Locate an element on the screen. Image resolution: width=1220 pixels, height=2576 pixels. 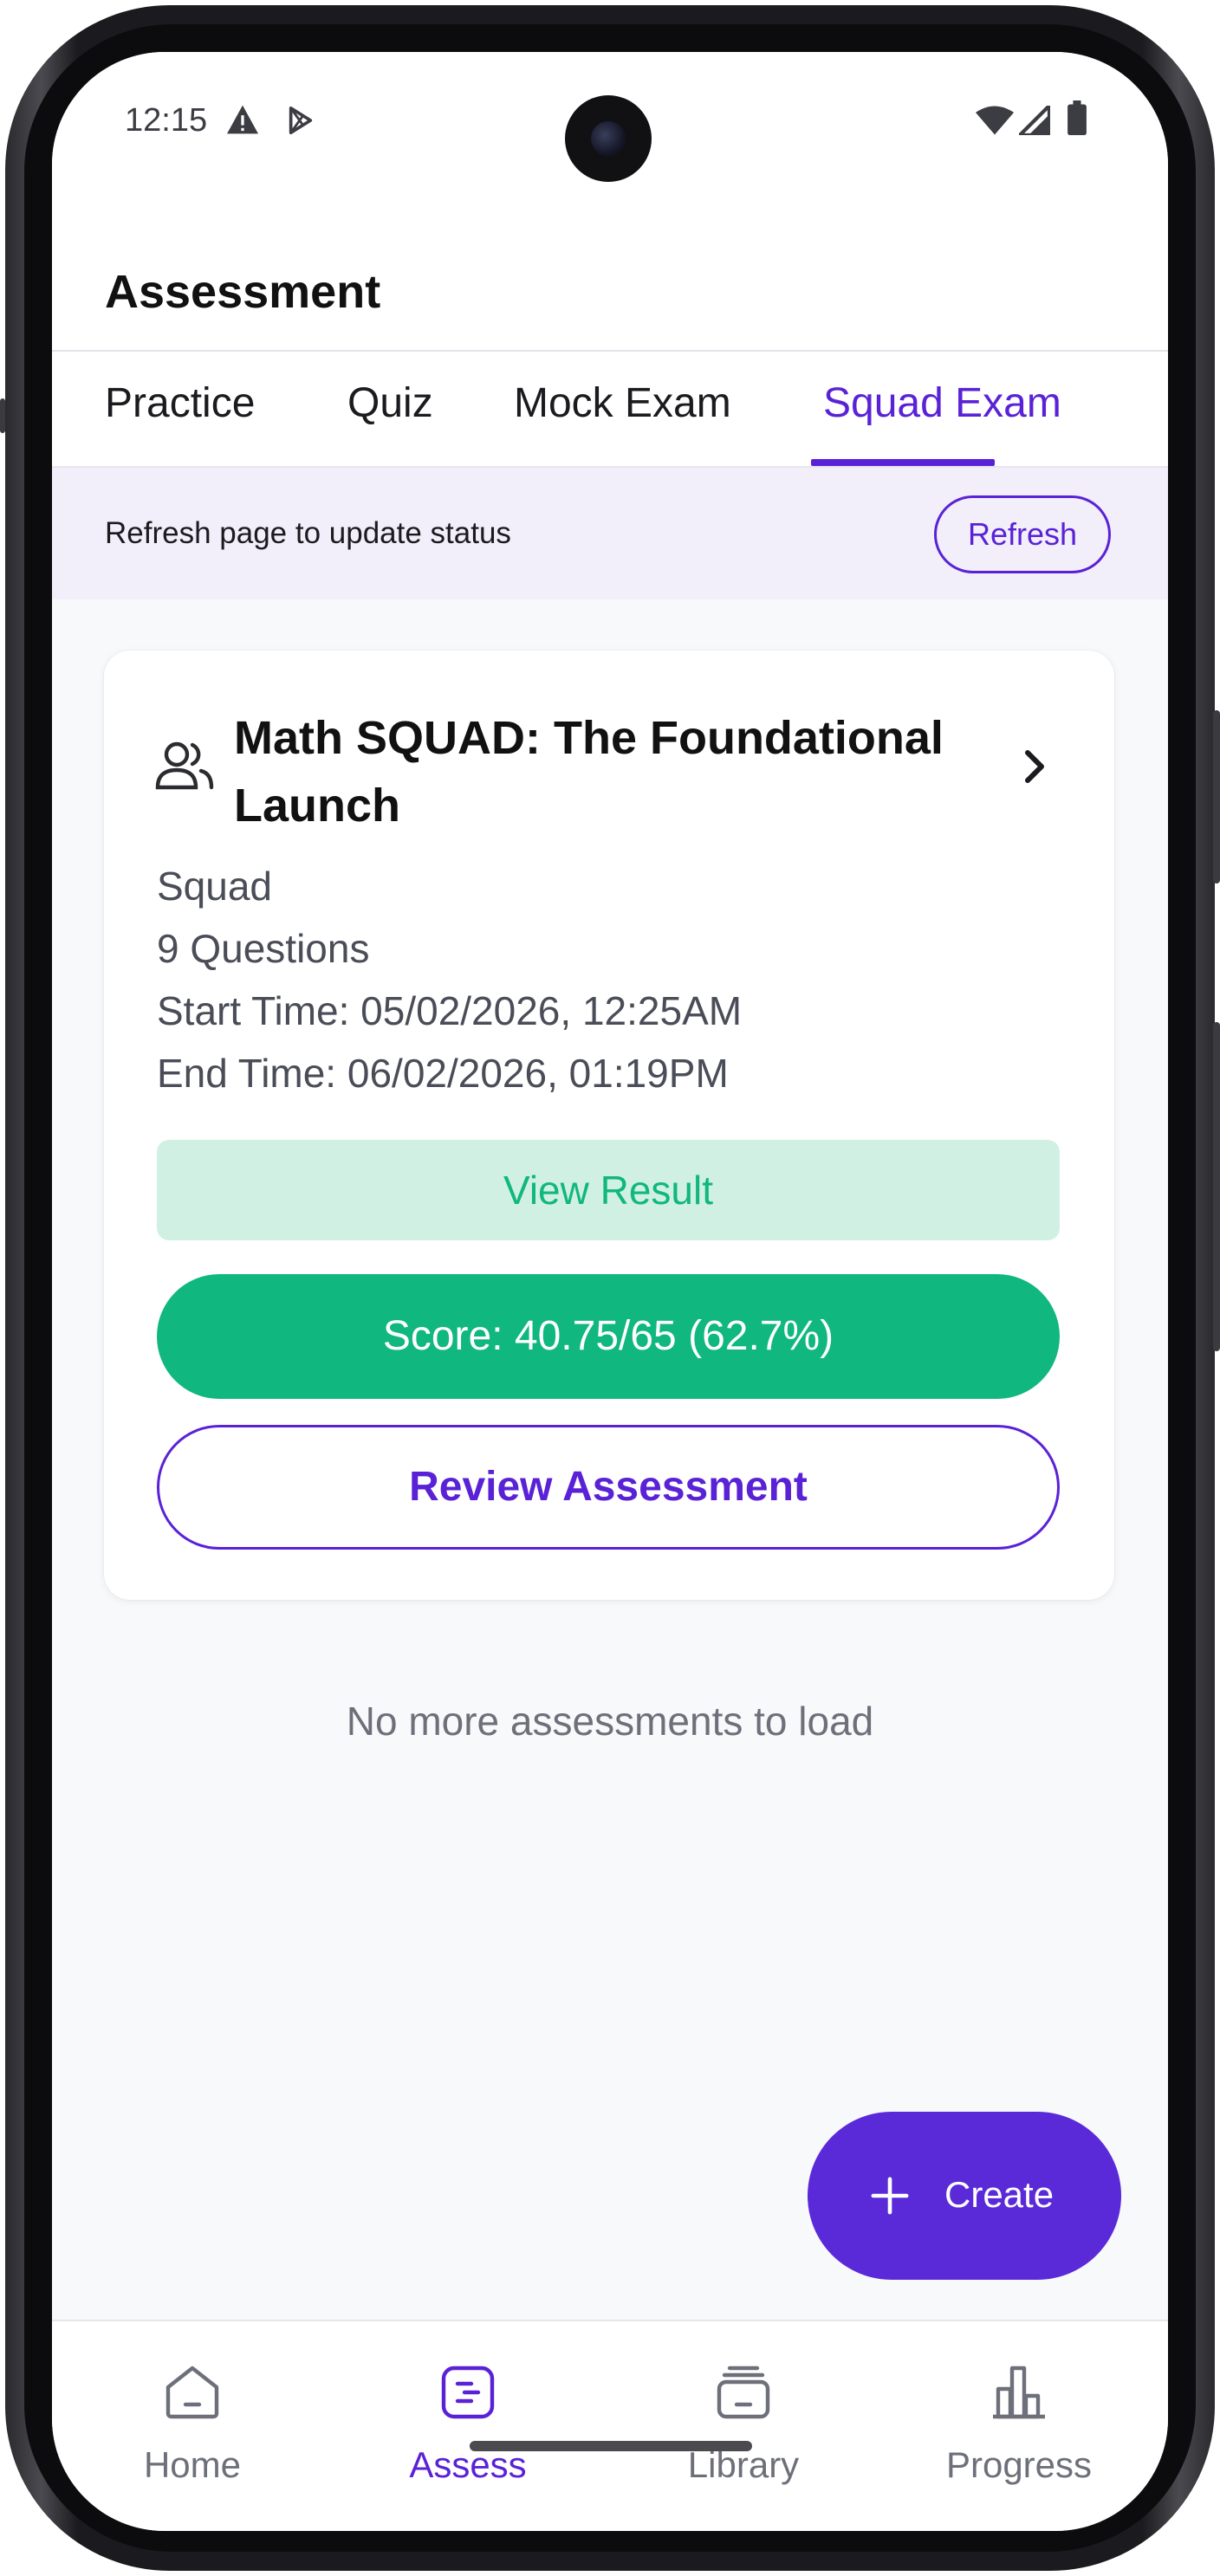
tab-squad-exam: Squad Exam is located at coordinates (942, 403).